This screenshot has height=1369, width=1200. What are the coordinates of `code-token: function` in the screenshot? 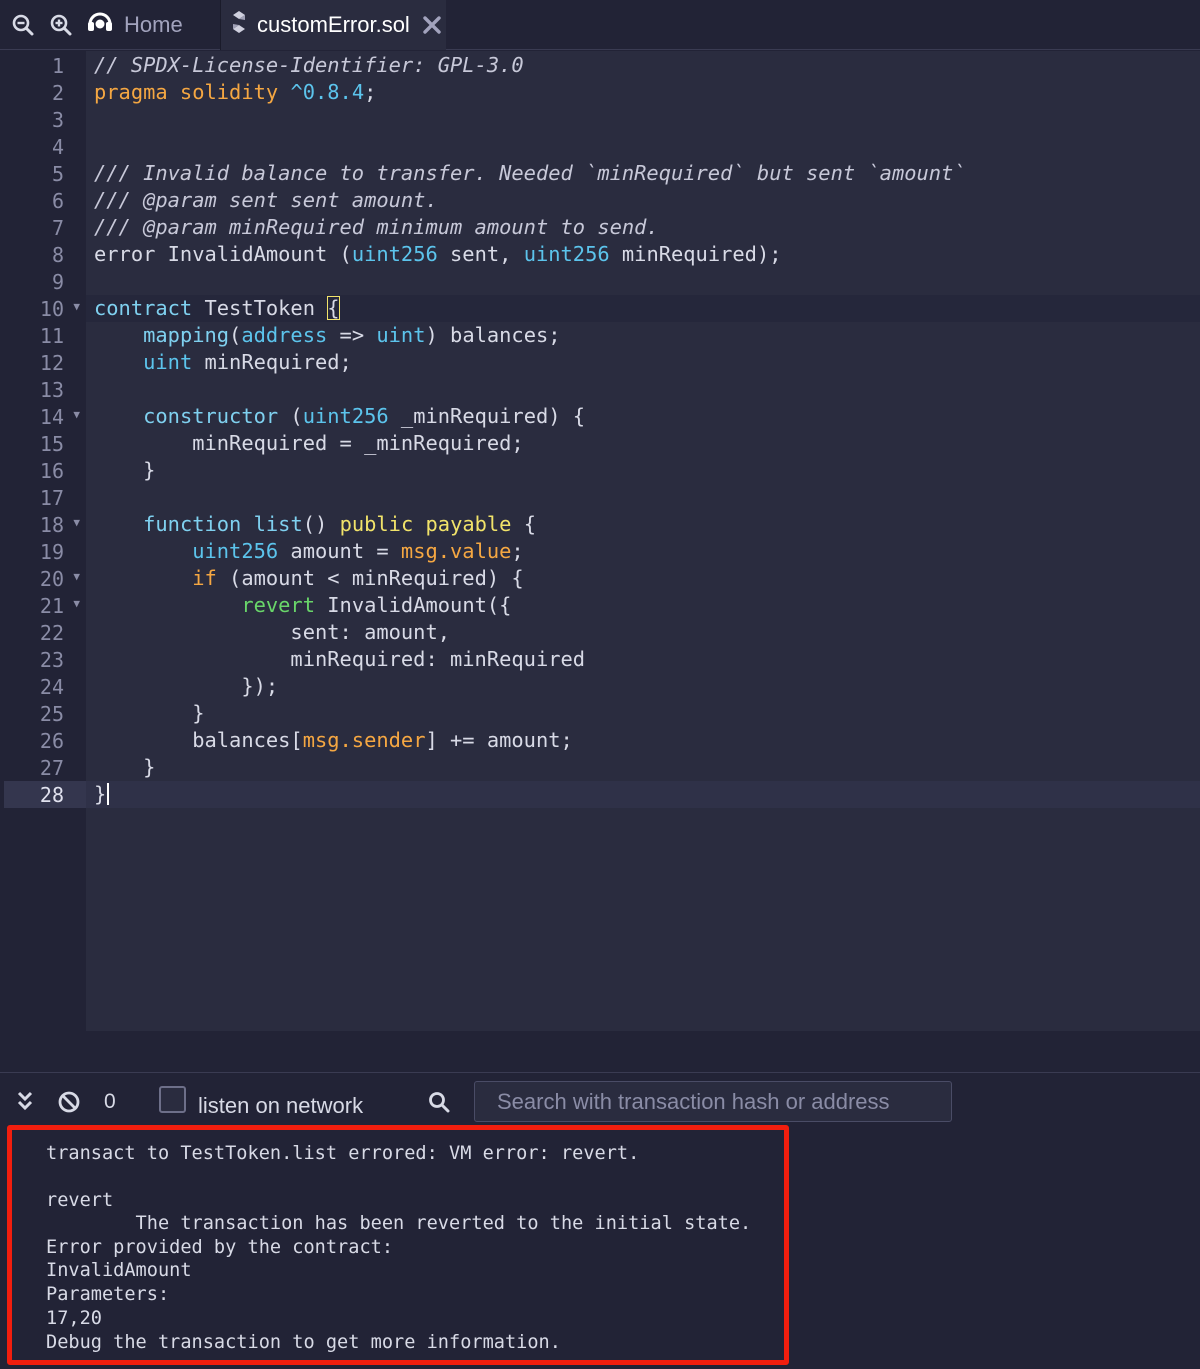 It's located at (192, 524).